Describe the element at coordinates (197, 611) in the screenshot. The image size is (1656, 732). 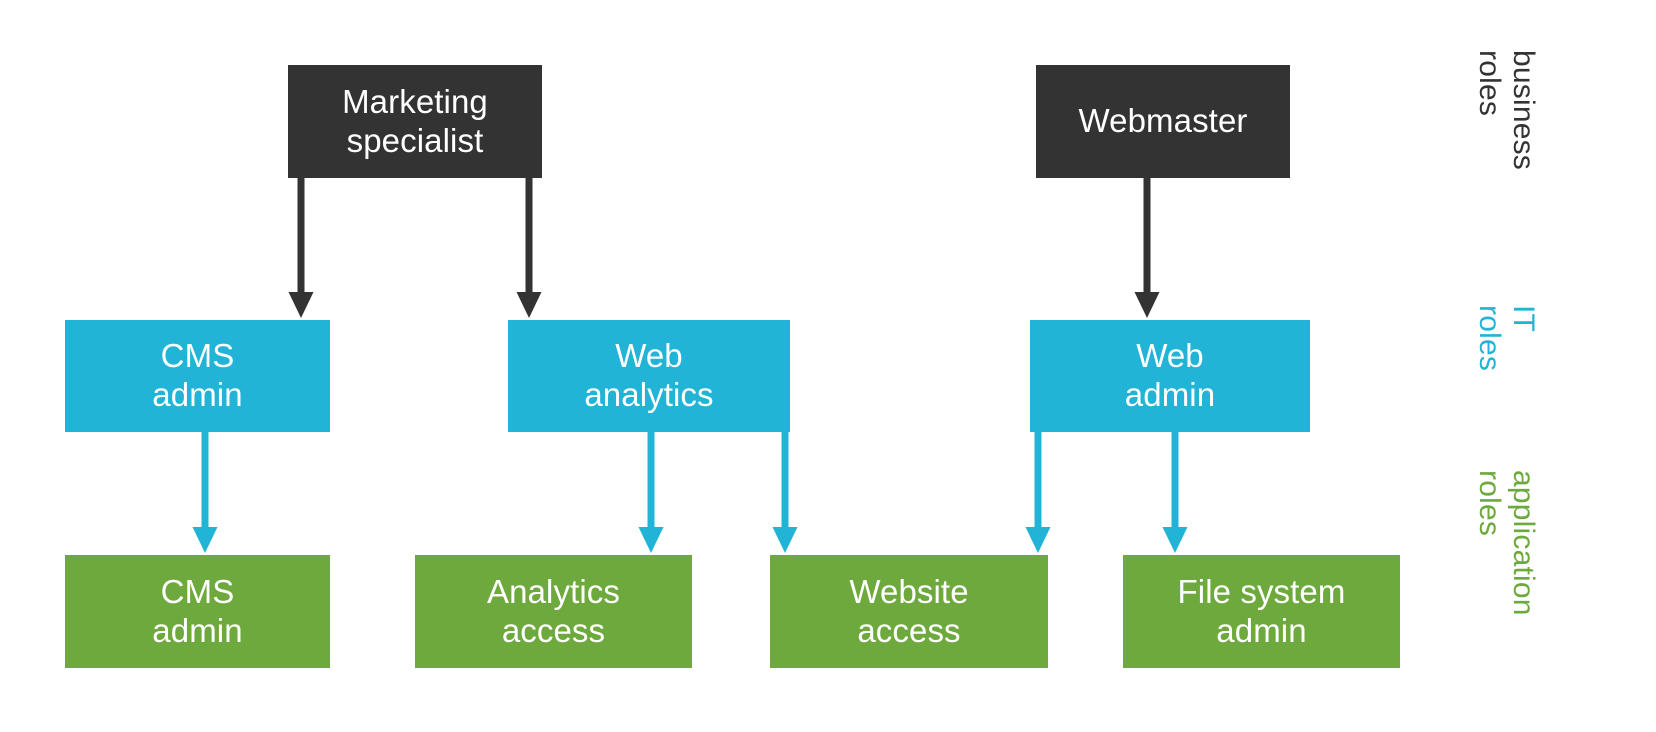
I see `node-cms-admin-app: CMS admin` at that location.